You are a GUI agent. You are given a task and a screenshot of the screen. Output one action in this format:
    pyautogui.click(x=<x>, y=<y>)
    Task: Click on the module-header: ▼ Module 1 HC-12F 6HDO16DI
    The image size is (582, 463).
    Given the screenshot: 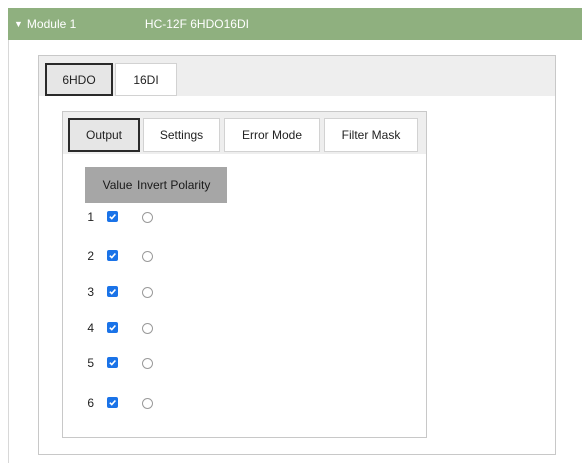 What is the action you would take?
    pyautogui.click(x=295, y=24)
    